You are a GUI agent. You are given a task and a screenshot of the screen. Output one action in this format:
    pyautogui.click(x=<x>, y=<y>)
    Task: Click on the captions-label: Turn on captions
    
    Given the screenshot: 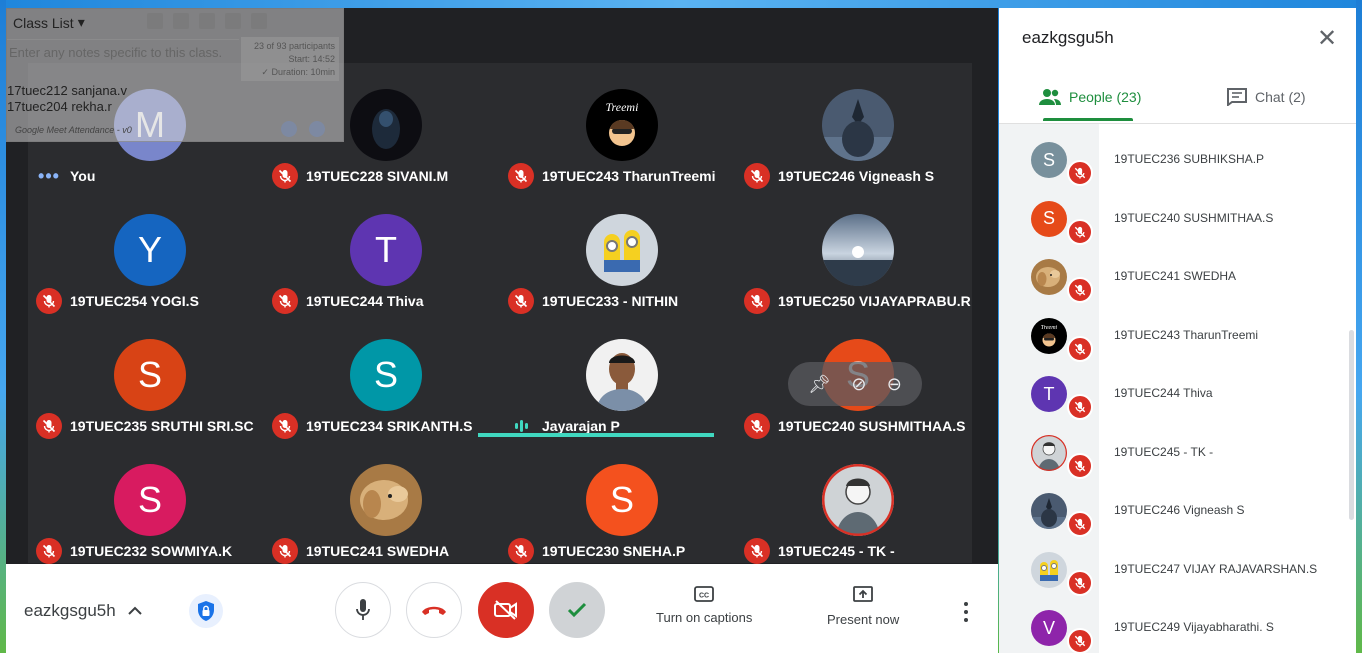 What is the action you would take?
    pyautogui.click(x=704, y=617)
    